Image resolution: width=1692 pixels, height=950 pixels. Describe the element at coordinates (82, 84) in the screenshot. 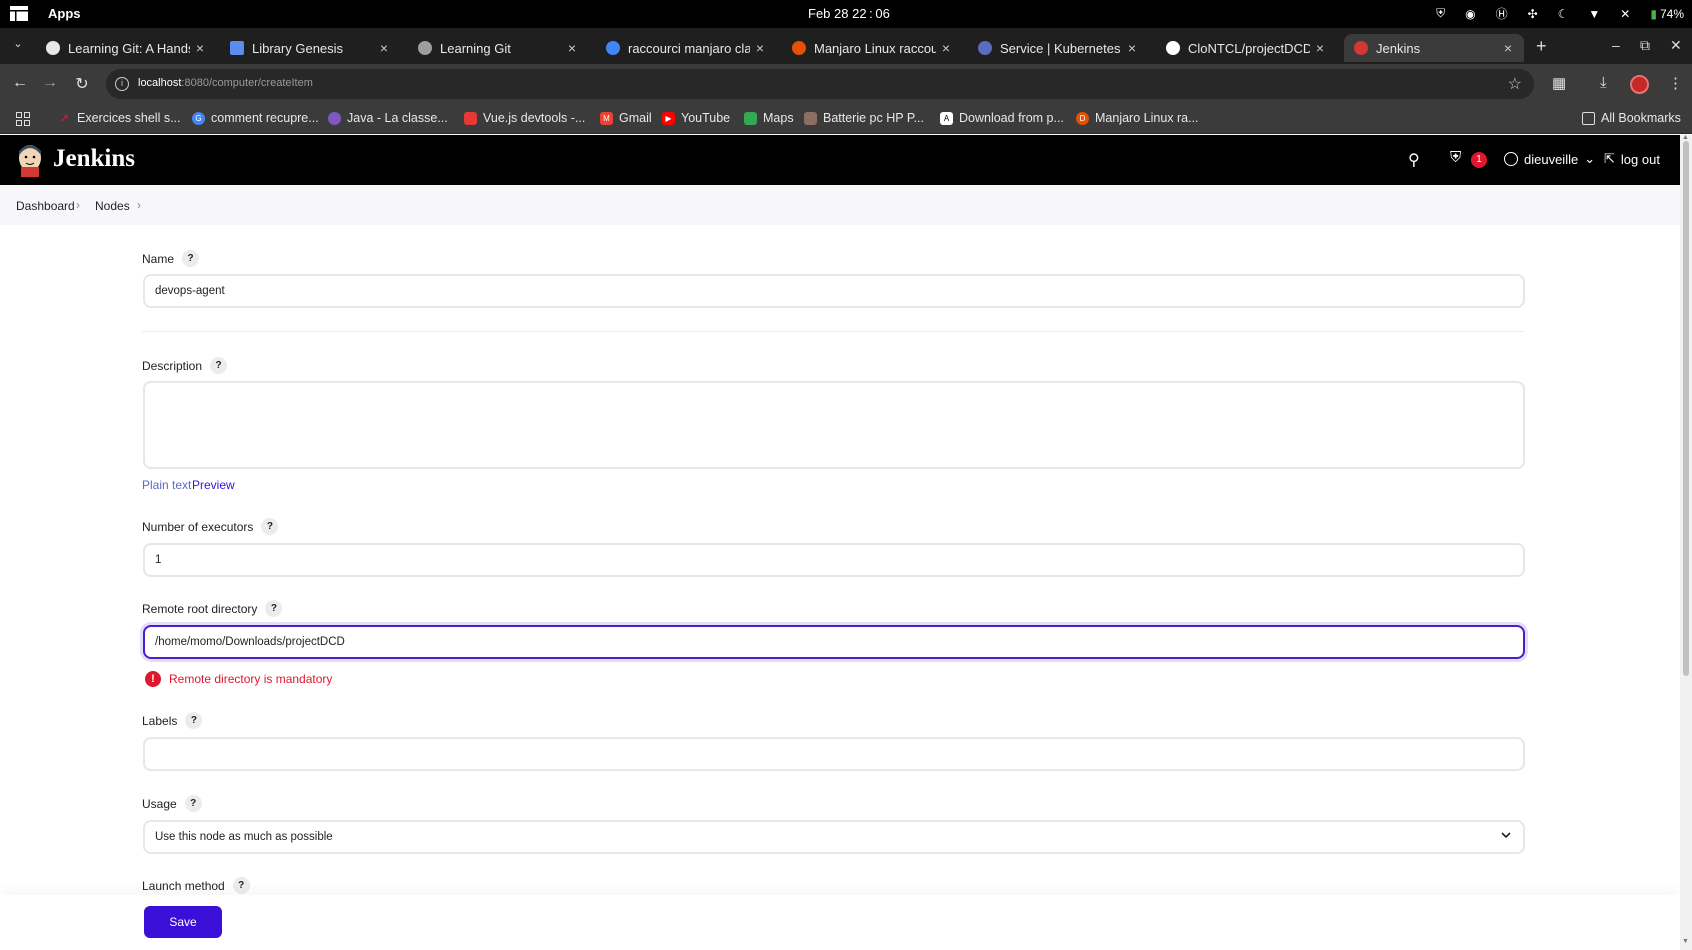

I see `reload-icon: ↻` at that location.